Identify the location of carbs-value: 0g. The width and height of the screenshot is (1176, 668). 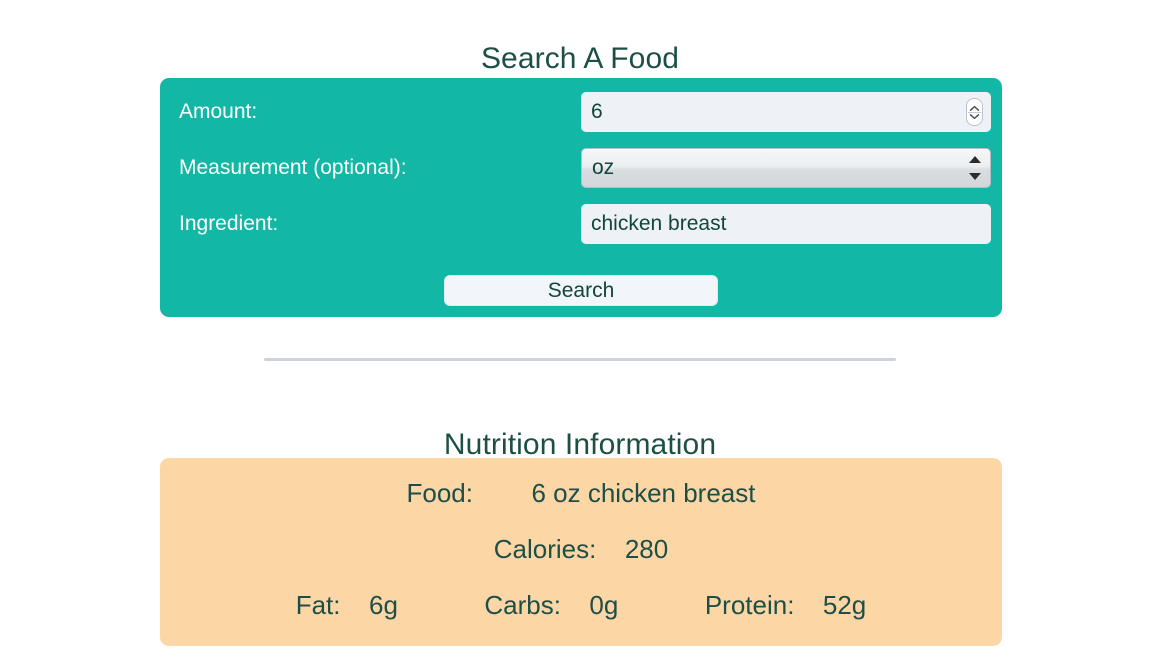
(604, 605).